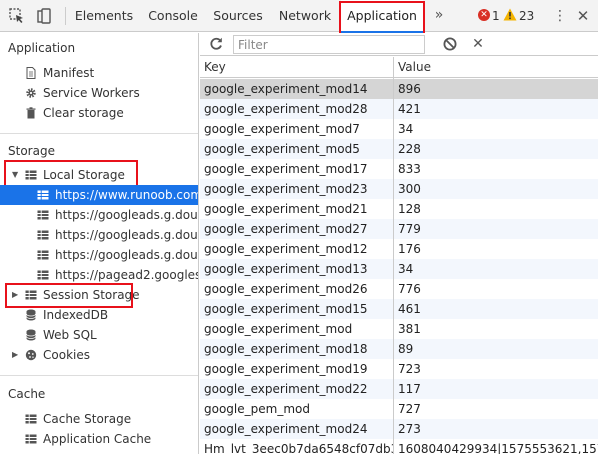 This screenshot has width=598, height=454. I want to click on tab-elements: Elements, so click(104, 16).